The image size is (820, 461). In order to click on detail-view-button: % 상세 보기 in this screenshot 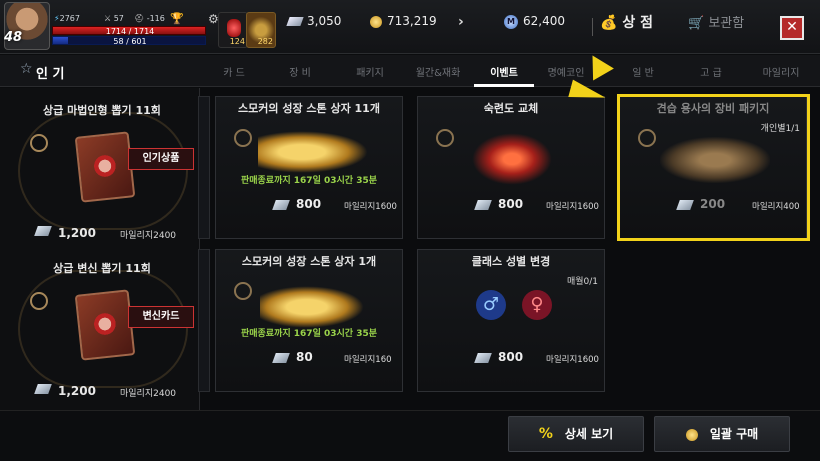, I will do `click(576, 434)`.